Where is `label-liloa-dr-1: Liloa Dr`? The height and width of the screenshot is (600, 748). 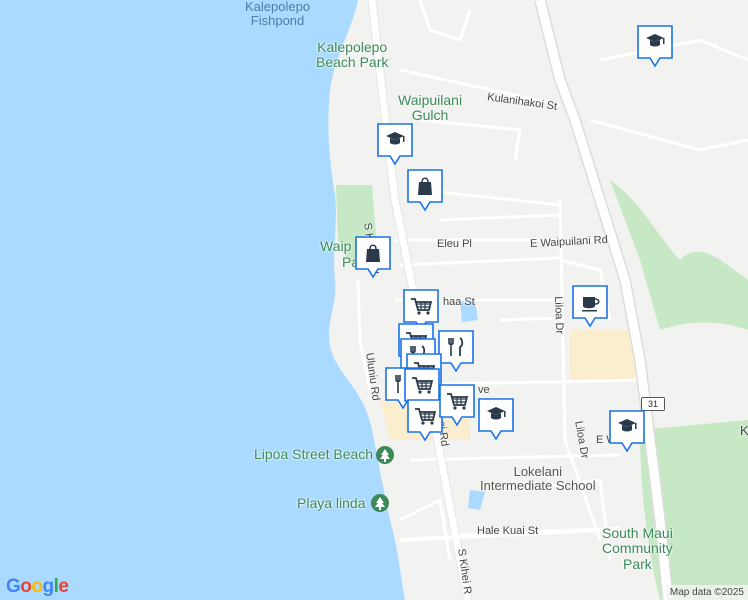
label-liloa-dr-1: Liloa Dr is located at coordinates (559, 315).